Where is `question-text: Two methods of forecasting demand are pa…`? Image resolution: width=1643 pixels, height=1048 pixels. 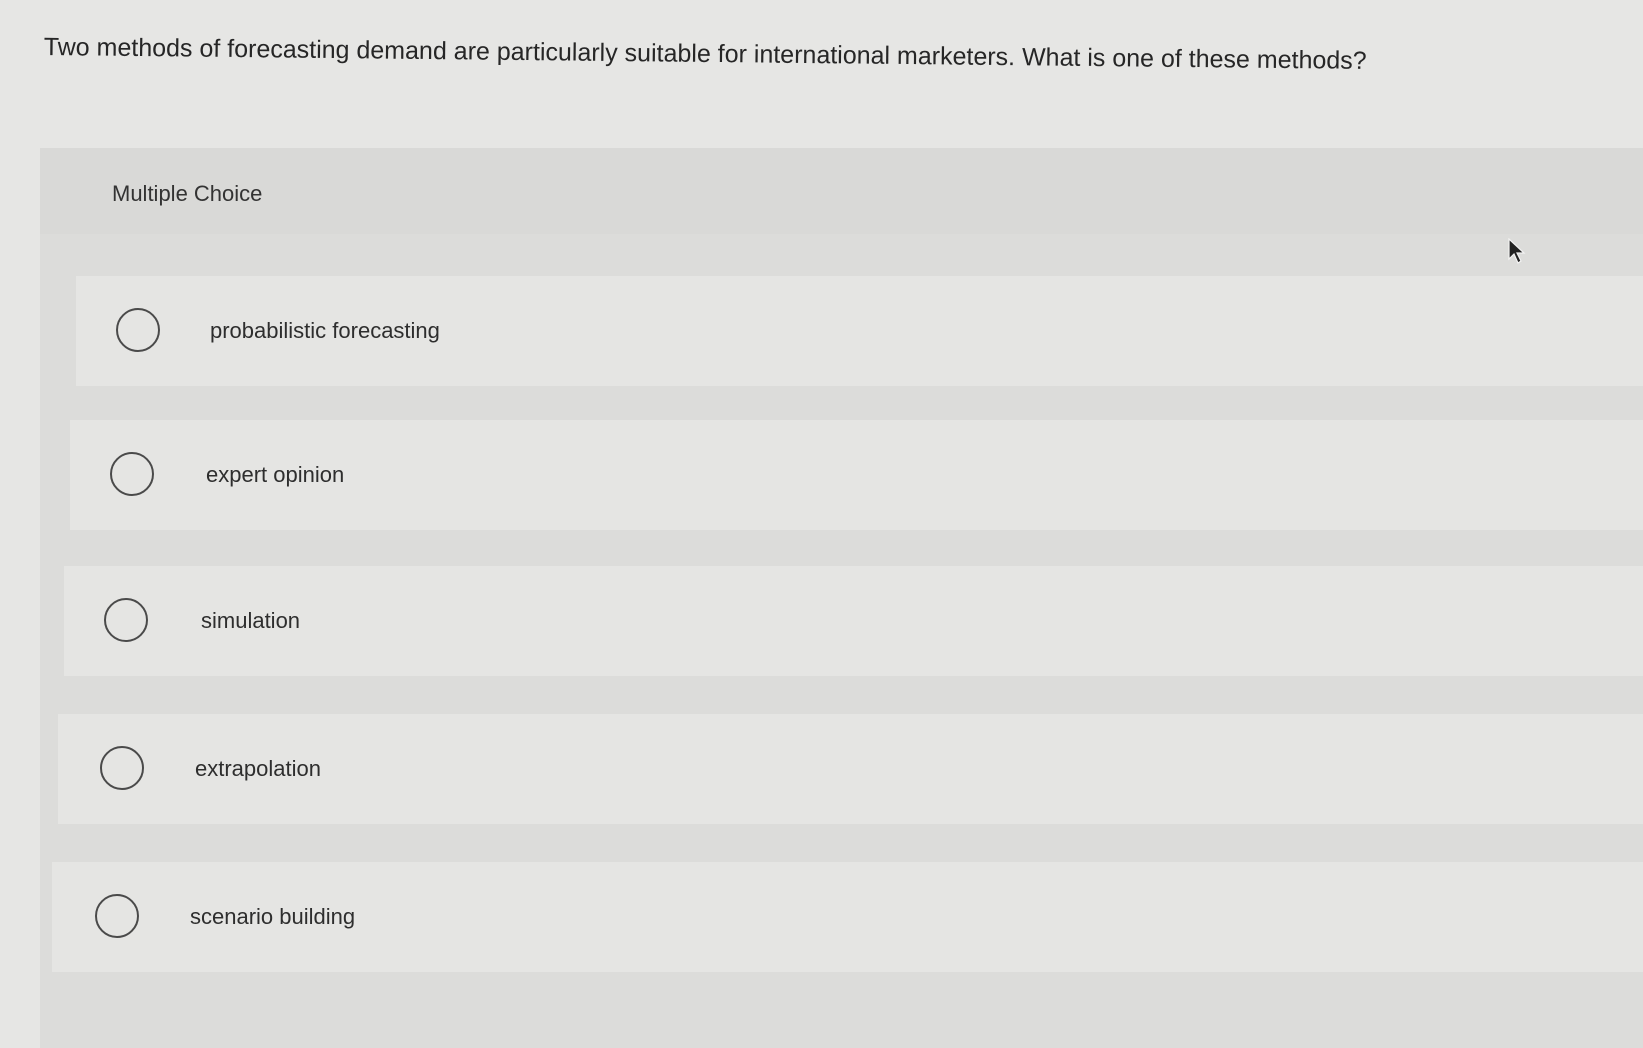 question-text: Two methods of forecasting demand are pa… is located at coordinates (705, 53).